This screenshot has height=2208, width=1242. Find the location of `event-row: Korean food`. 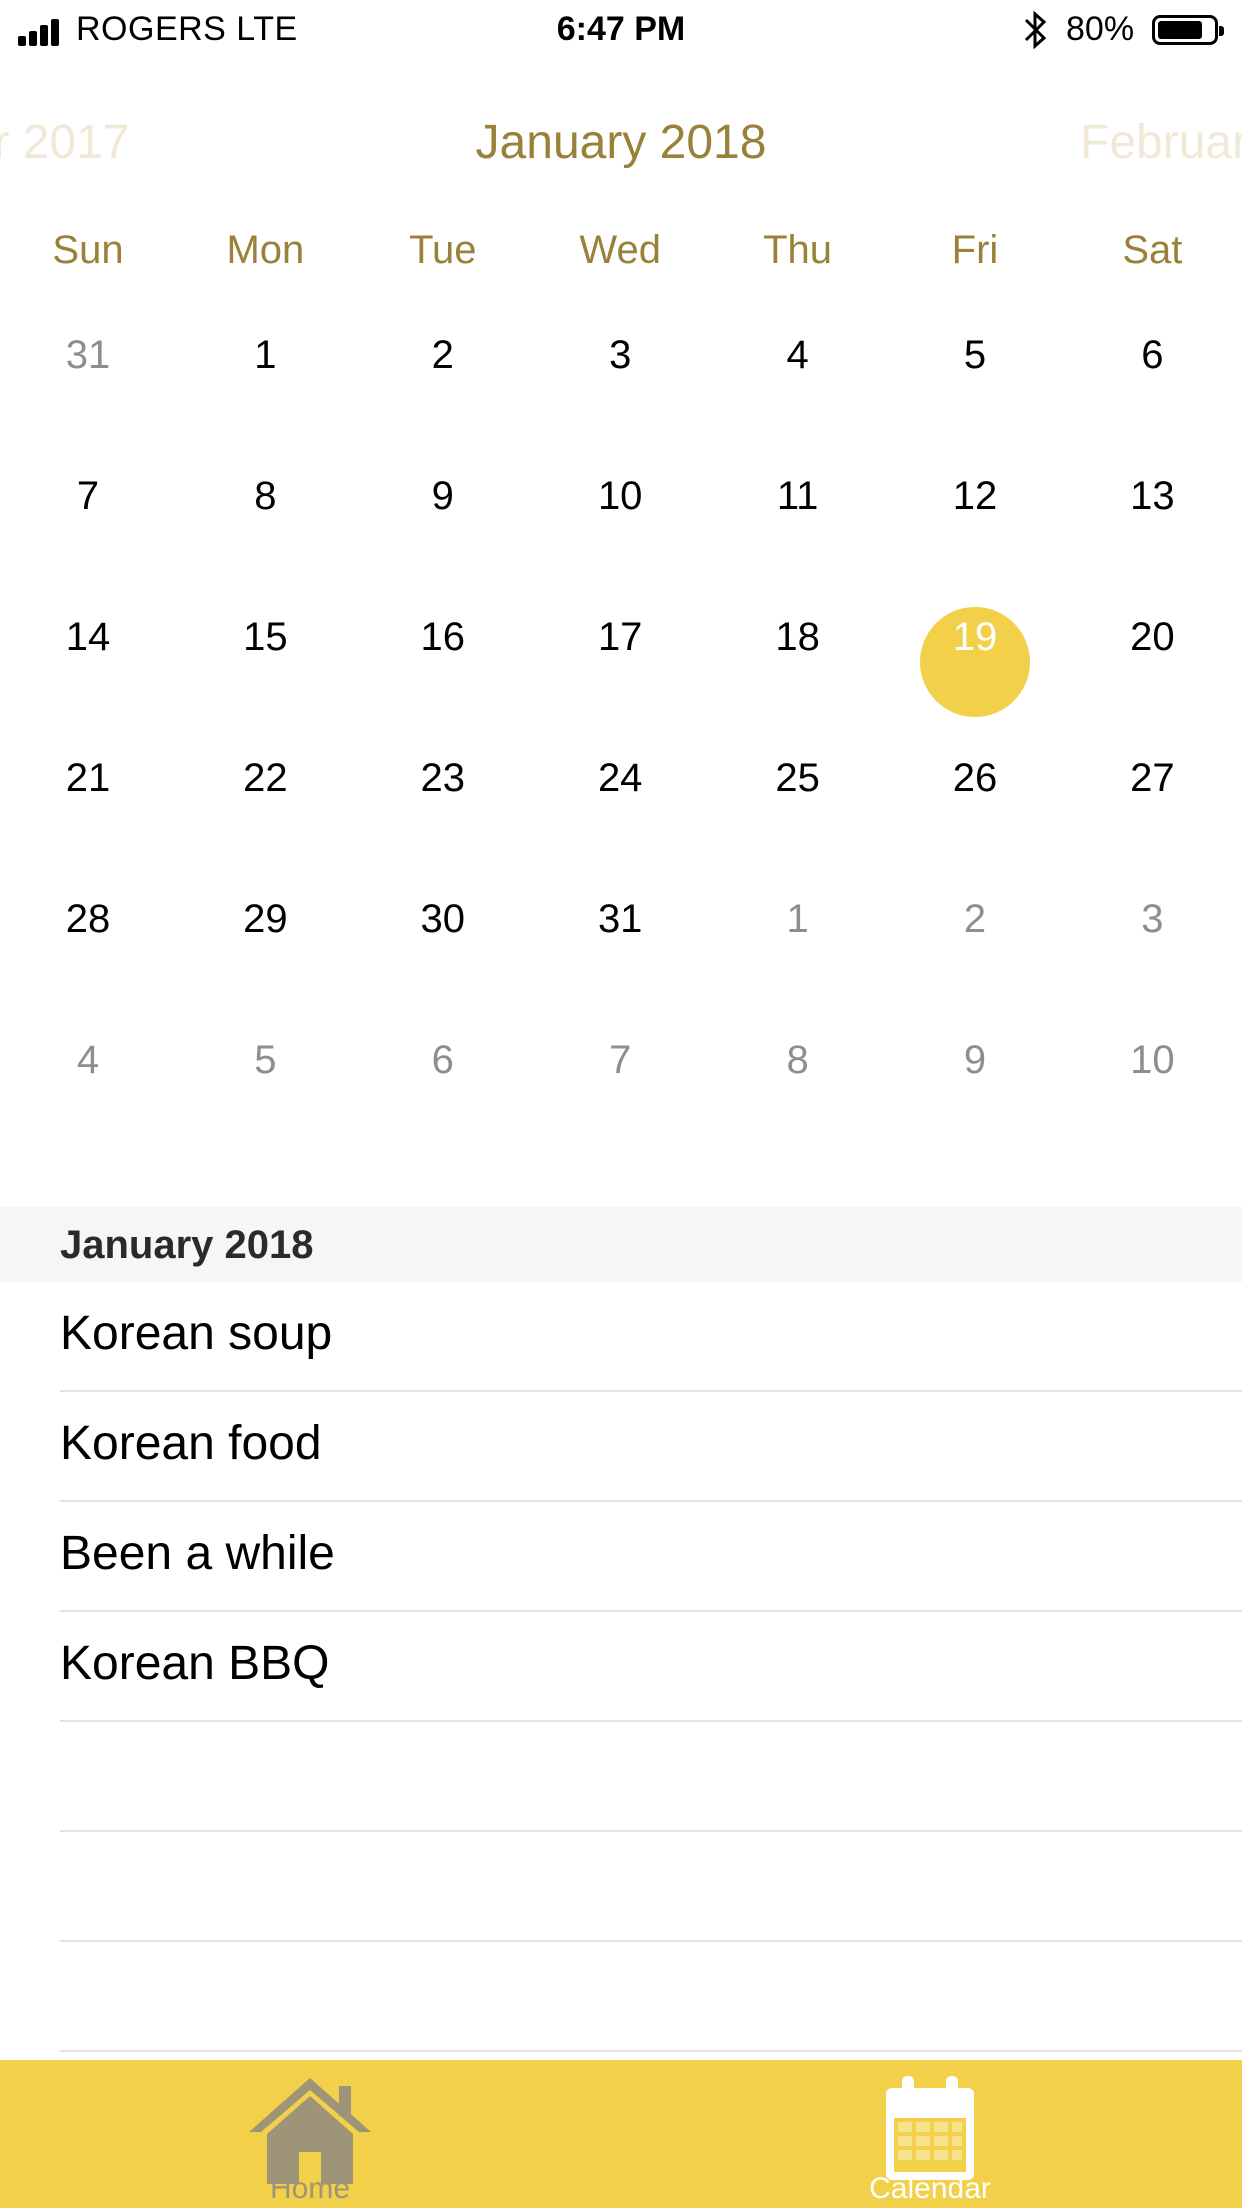

event-row: Korean food is located at coordinates (651, 1447).